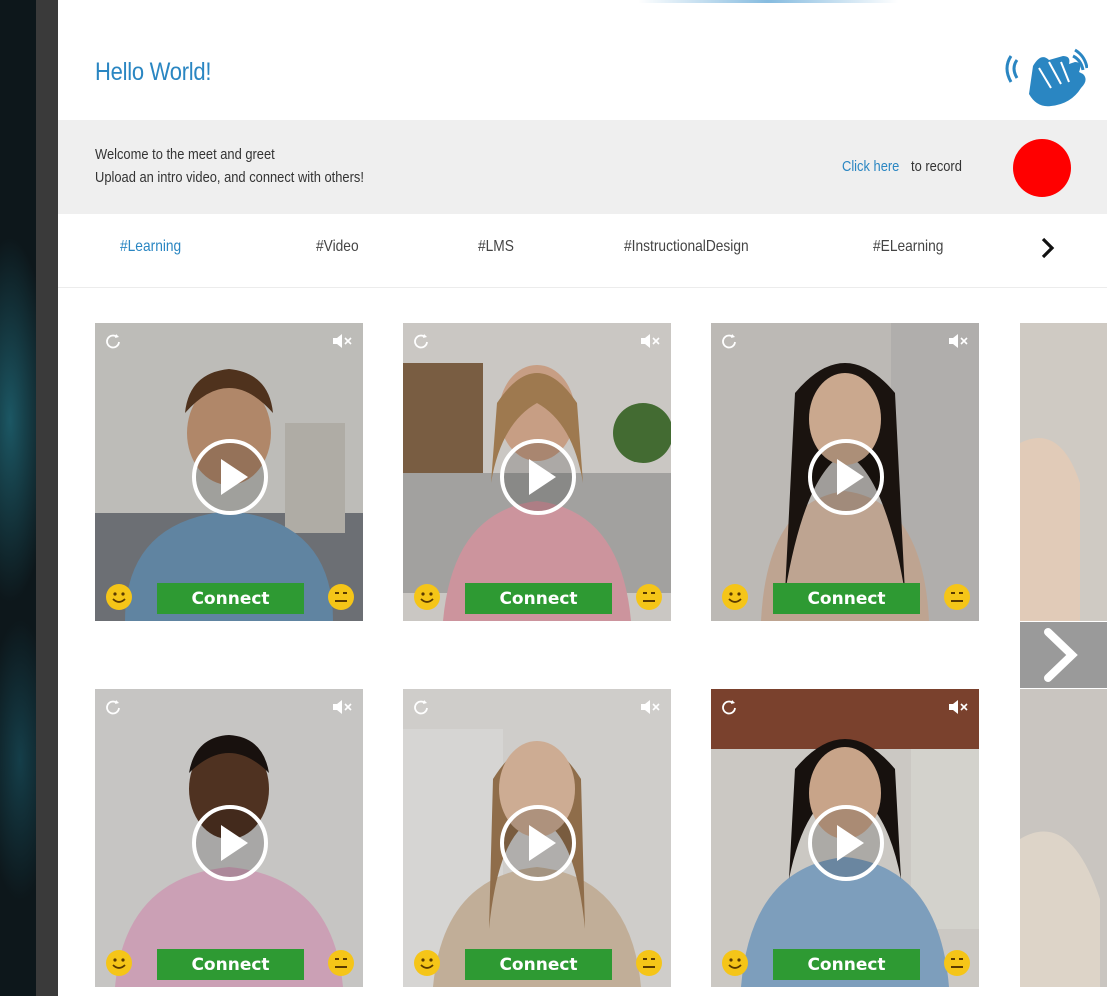 This screenshot has height=996, width=1107. Describe the element at coordinates (686, 247) in the screenshot. I see `tag-instructional-design: #InstructionalDesign` at that location.